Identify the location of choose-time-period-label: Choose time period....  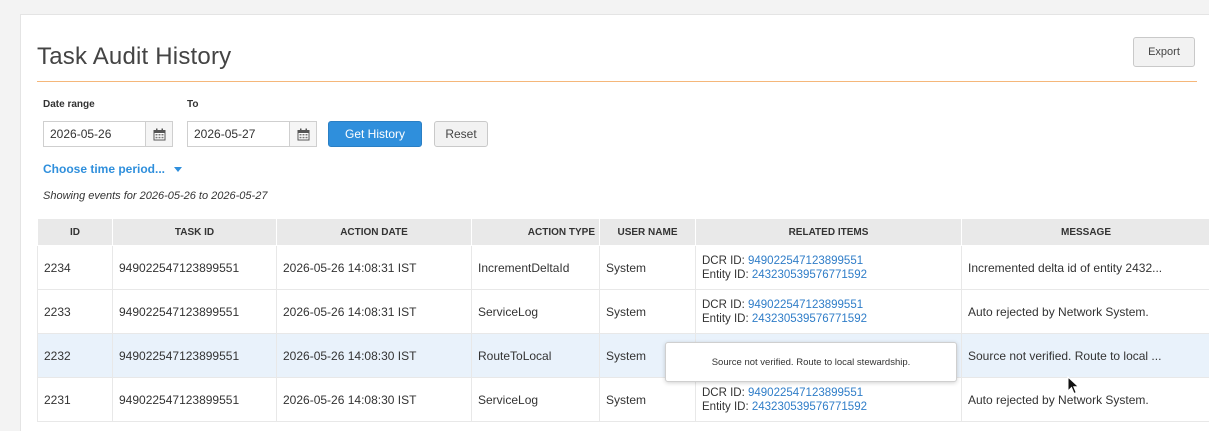
(104, 169).